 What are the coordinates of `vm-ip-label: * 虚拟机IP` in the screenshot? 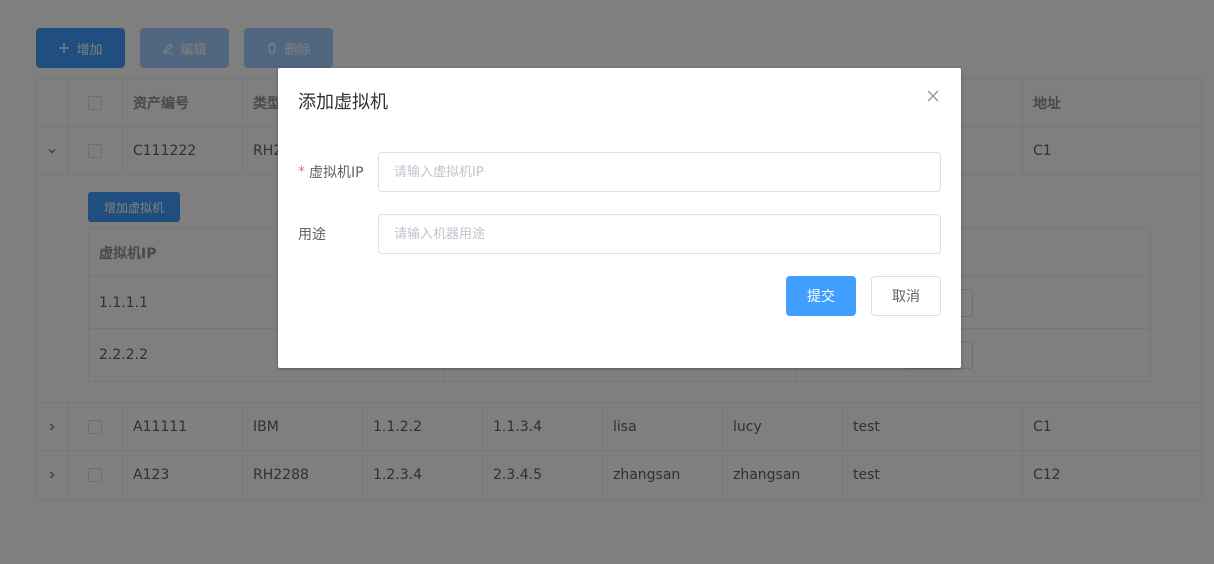 It's located at (338, 172).